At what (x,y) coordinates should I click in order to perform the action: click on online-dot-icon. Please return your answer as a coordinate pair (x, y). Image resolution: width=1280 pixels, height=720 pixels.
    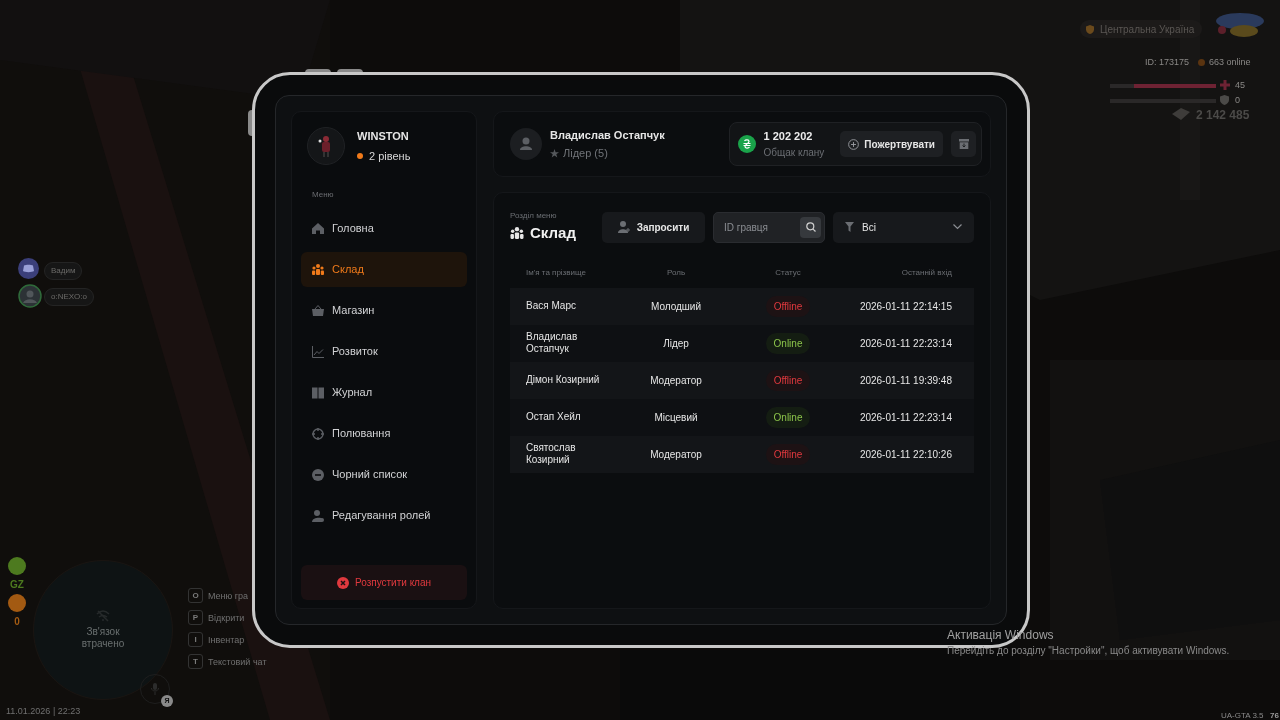
    Looking at the image, I should click on (1201, 63).